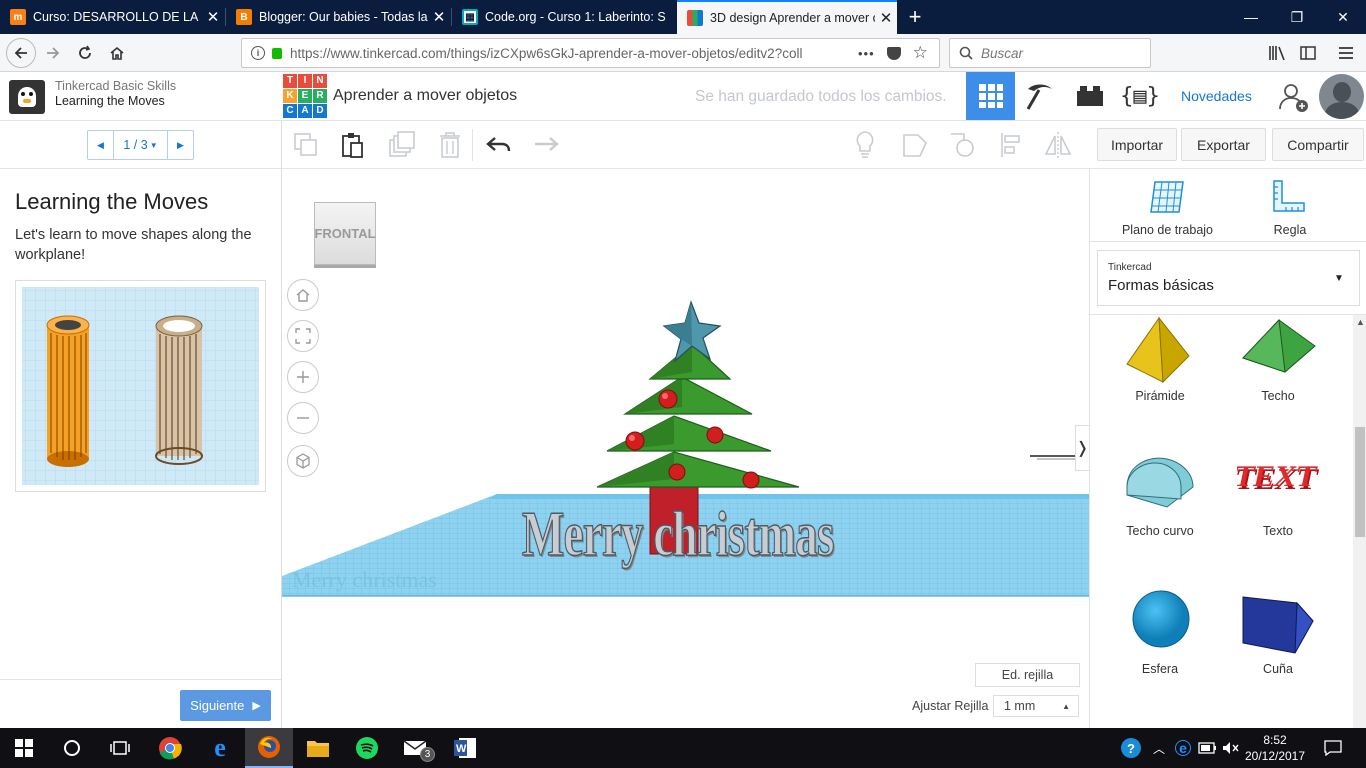 This screenshot has width=1366, height=768. Describe the element at coordinates (1002, 53) in the screenshot. I see `search-placeholder: Buscar` at that location.